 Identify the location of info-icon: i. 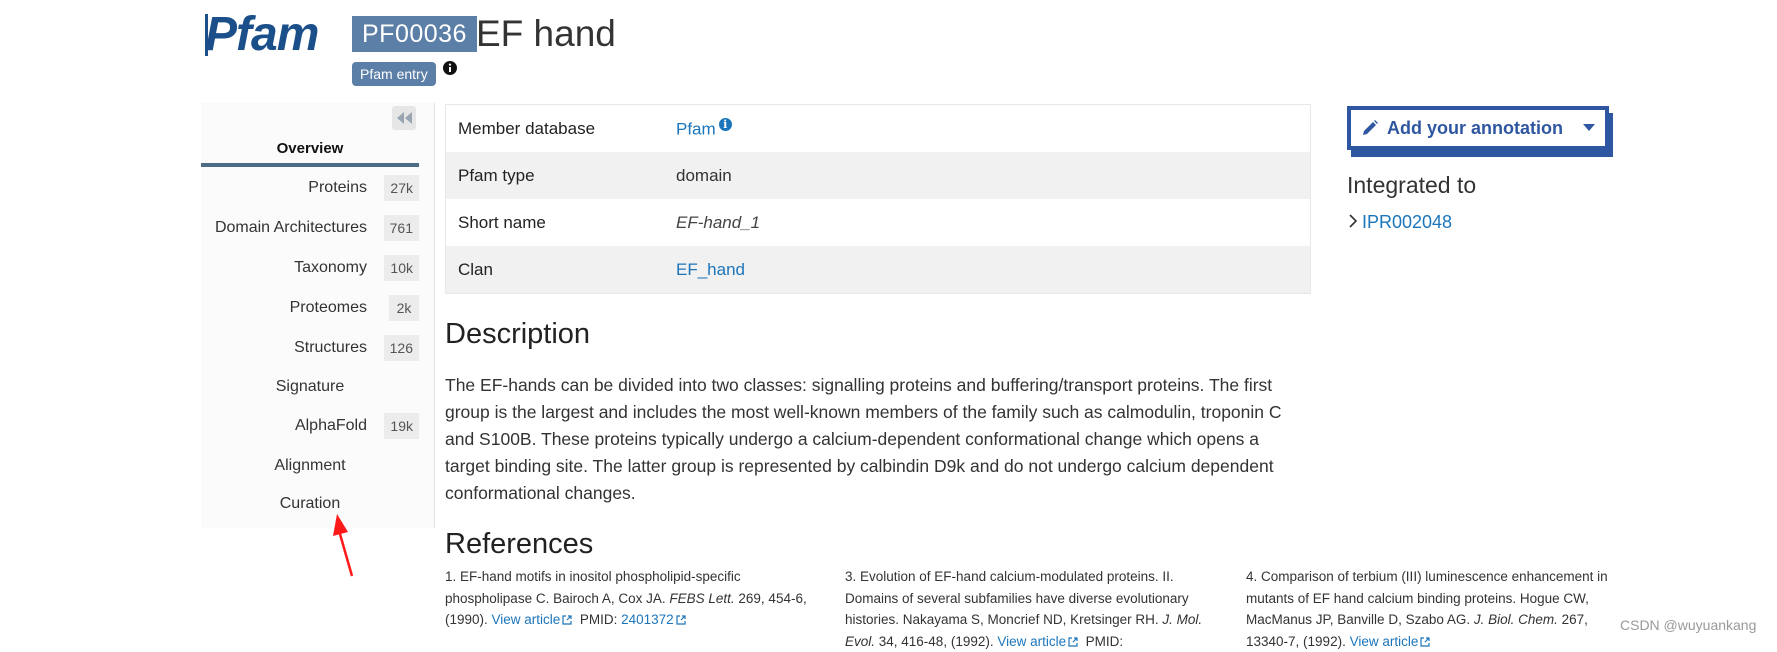
(725, 124).